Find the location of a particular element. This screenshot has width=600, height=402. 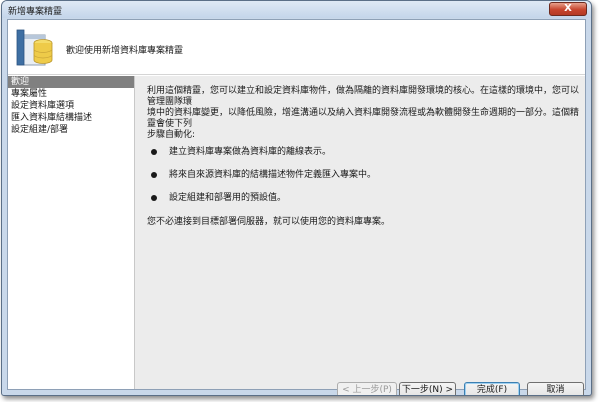

next-button: 下一步(N) > is located at coordinates (427, 388).